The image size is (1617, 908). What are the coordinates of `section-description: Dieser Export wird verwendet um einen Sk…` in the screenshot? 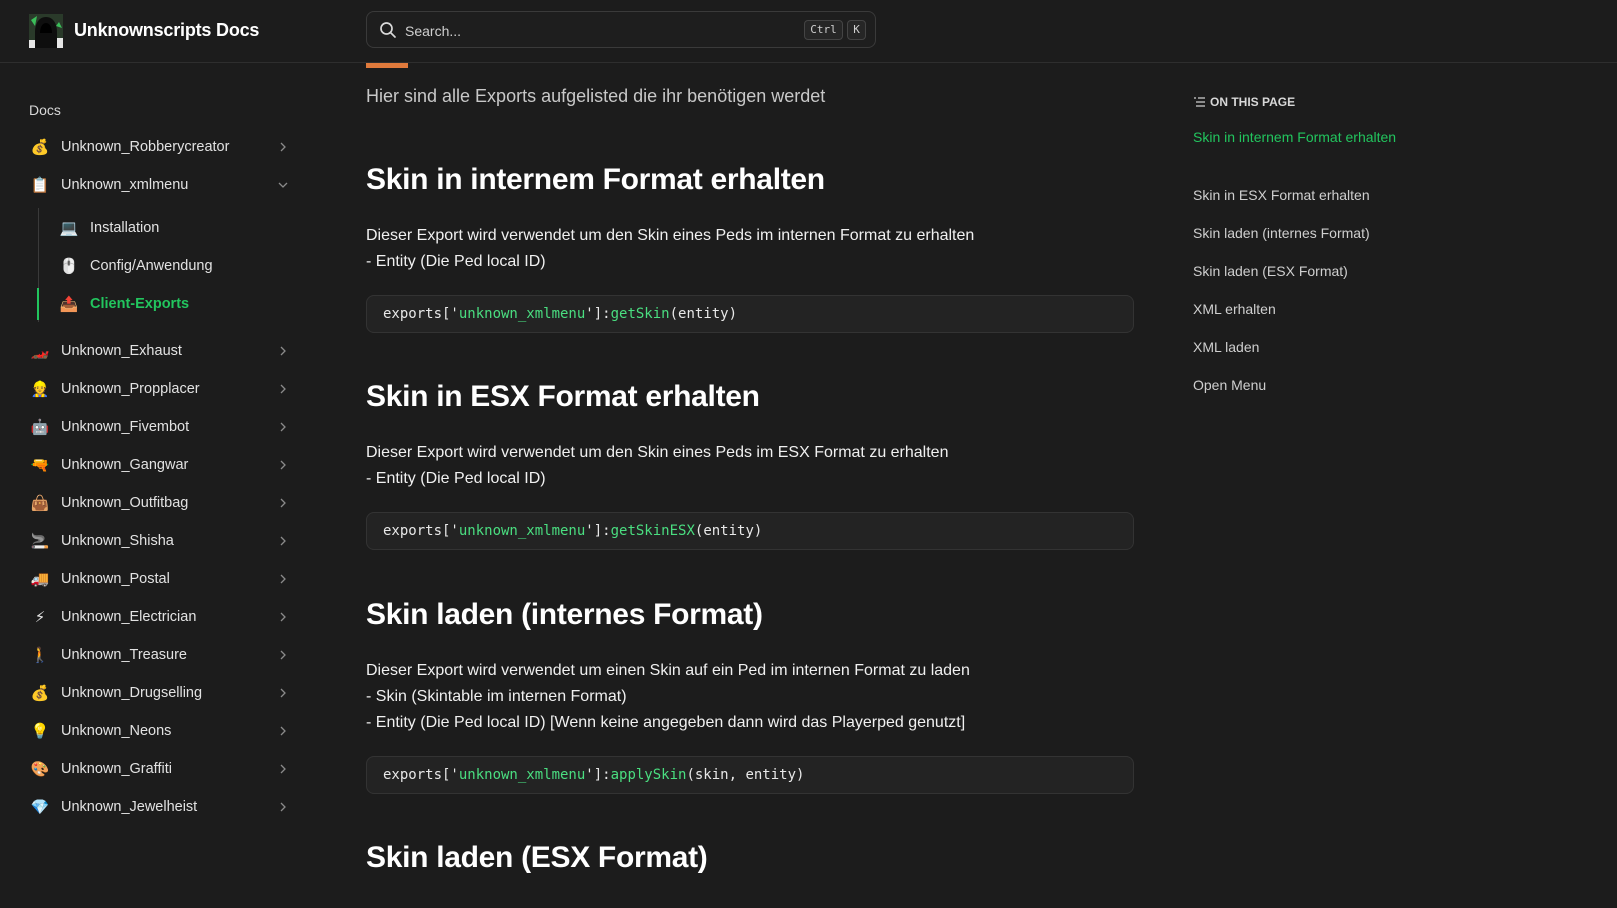 It's located at (668, 697).